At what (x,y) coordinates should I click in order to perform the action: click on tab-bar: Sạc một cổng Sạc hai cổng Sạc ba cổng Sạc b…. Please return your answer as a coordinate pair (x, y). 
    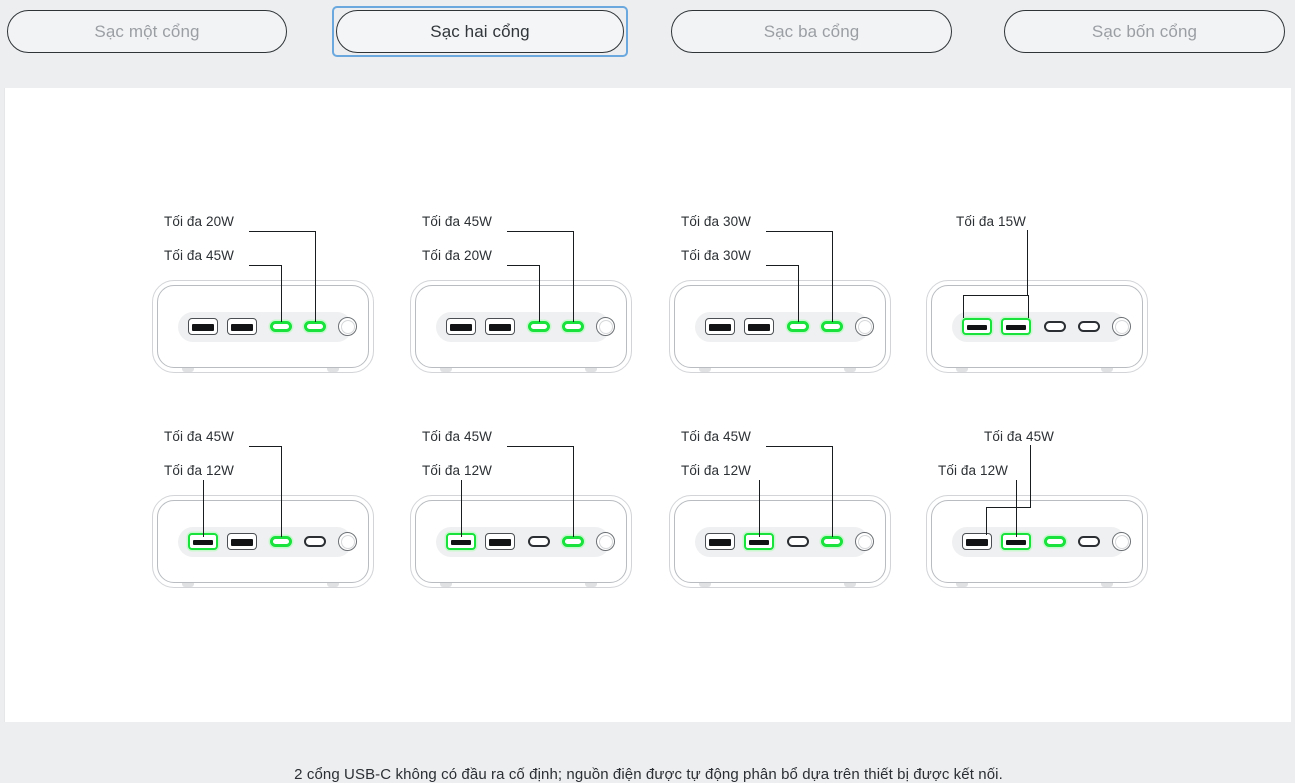
    Looking at the image, I should click on (647, 44).